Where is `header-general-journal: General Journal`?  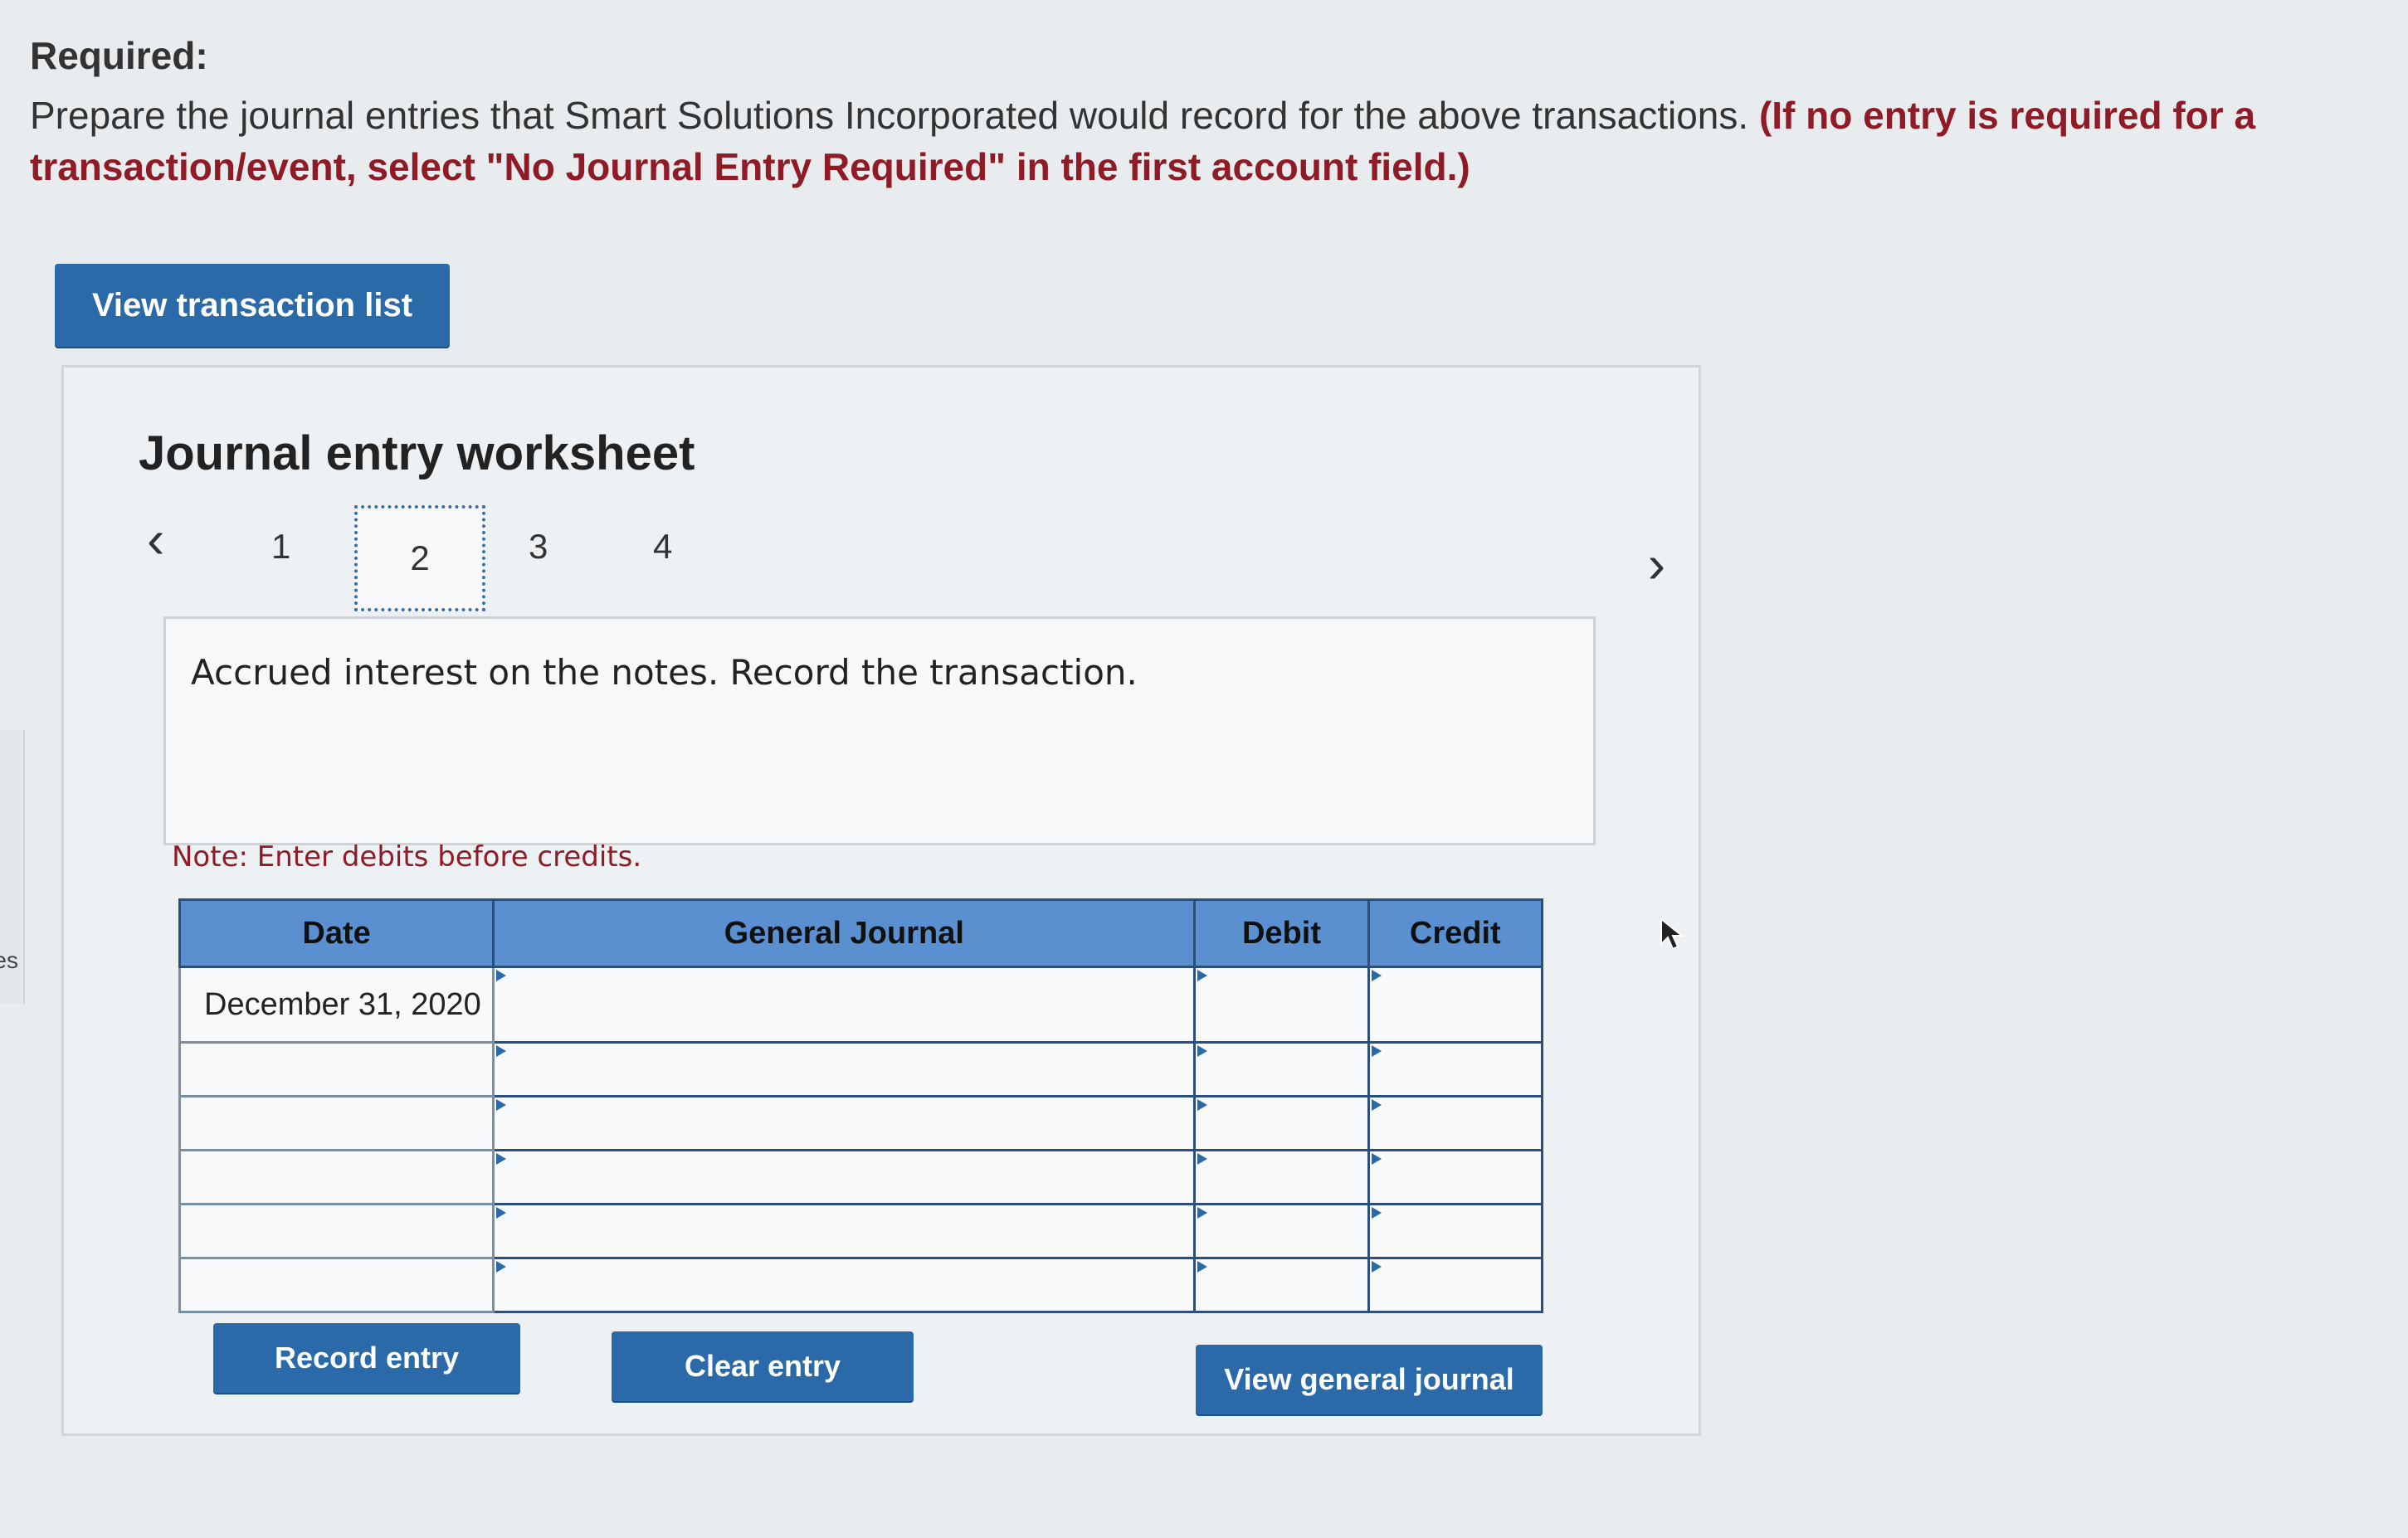
header-general-journal: General Journal is located at coordinates (844, 933).